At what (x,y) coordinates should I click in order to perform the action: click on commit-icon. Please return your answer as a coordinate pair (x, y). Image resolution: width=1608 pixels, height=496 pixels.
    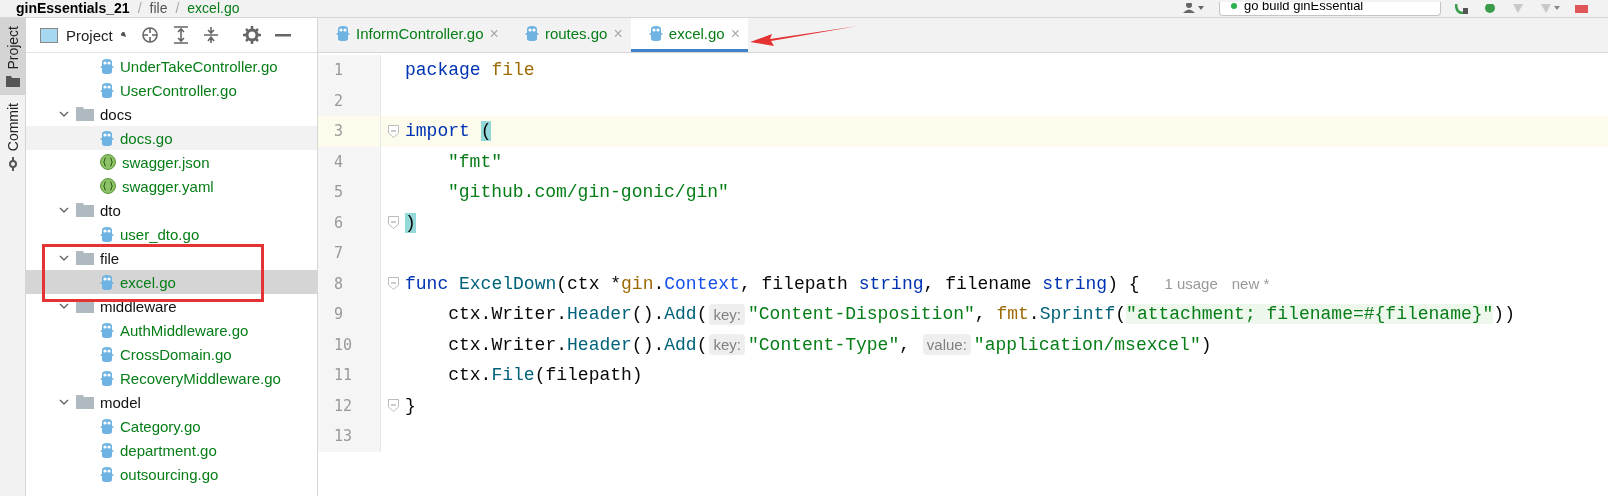
    Looking at the image, I should click on (13, 163).